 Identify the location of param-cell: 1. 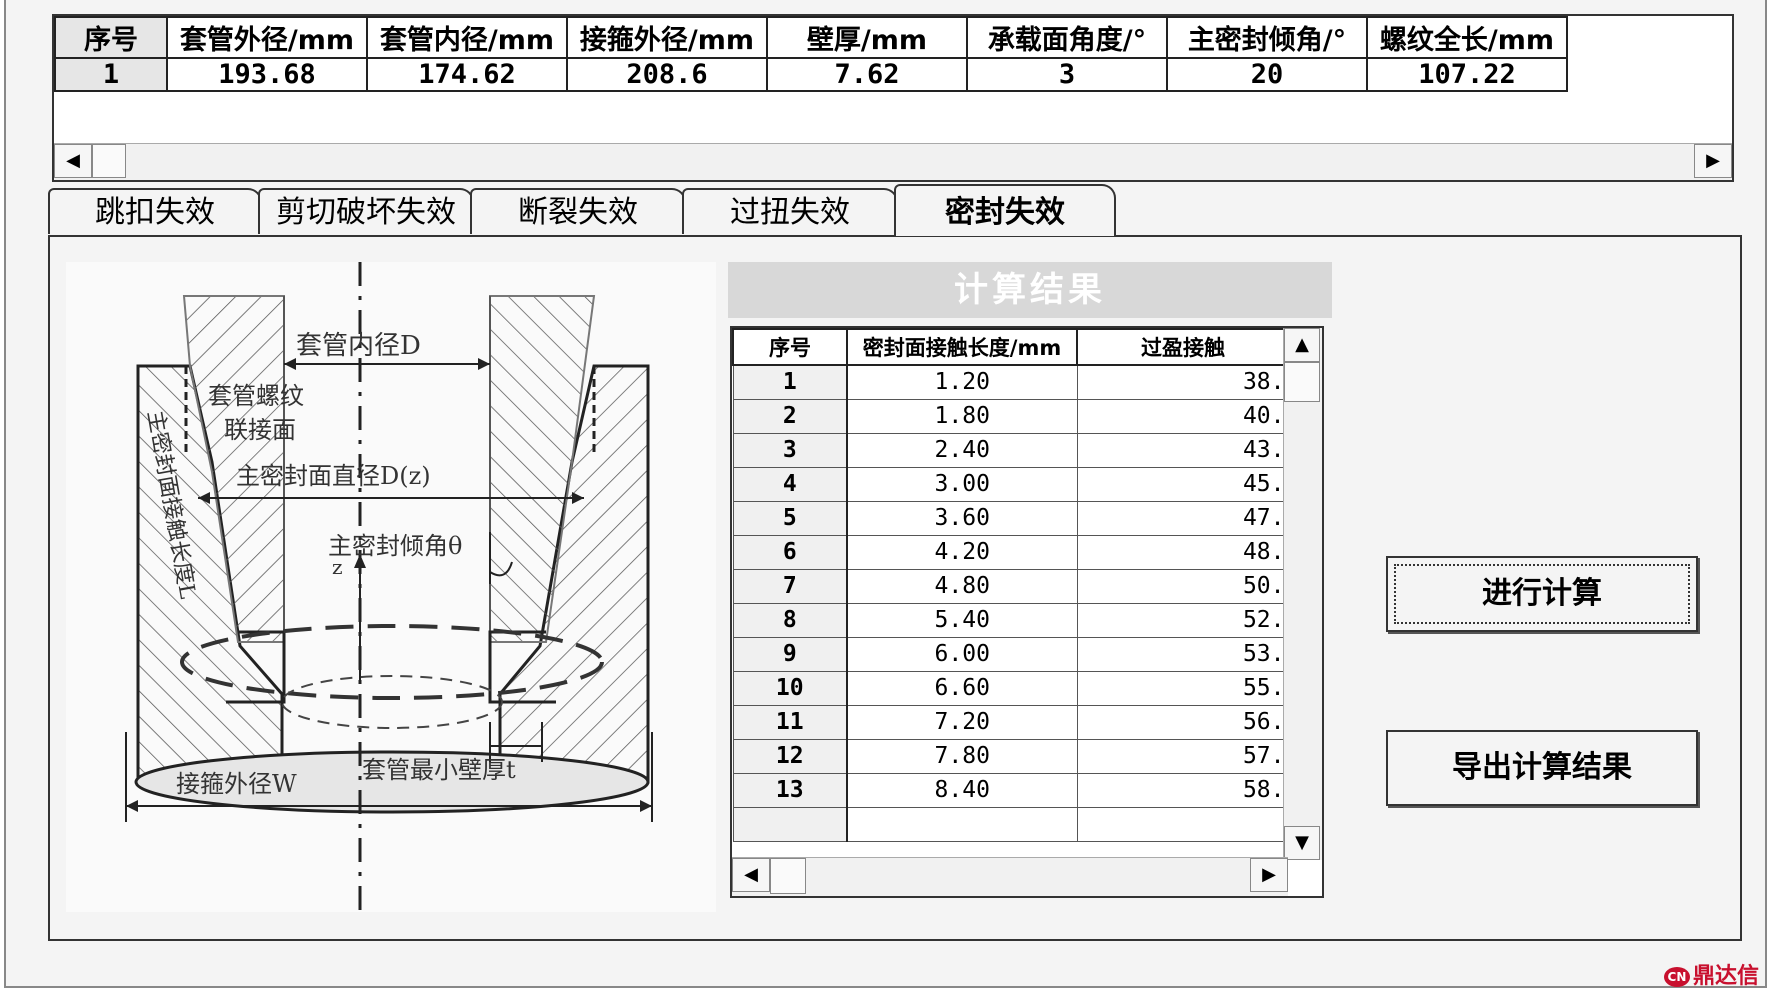
(111, 74).